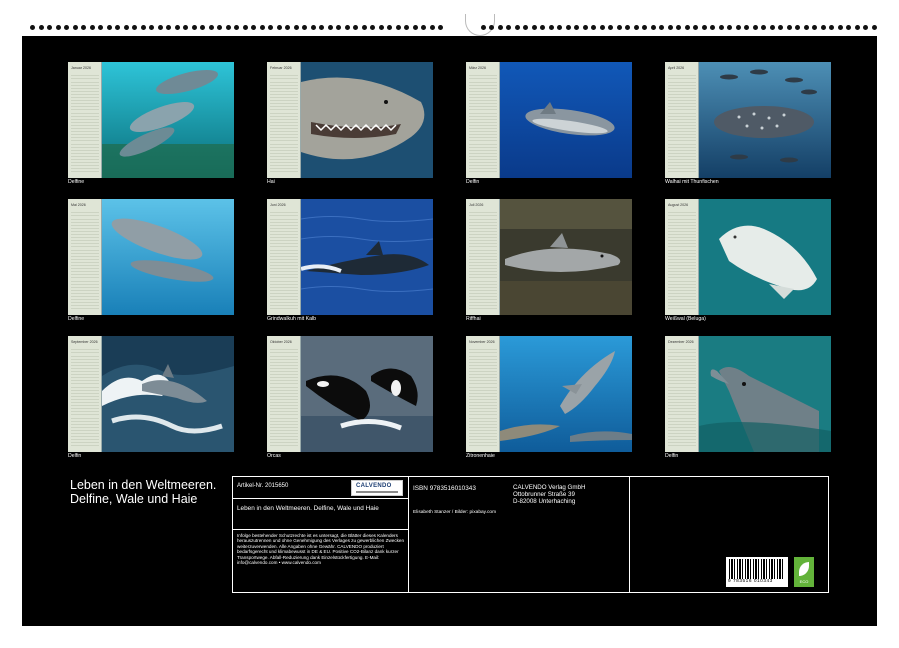  I want to click on month-caption: Zitronenhaie, so click(480, 456).